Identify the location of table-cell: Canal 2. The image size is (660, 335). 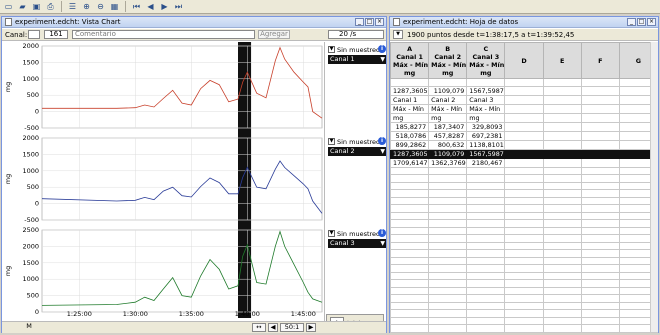
(448, 99).